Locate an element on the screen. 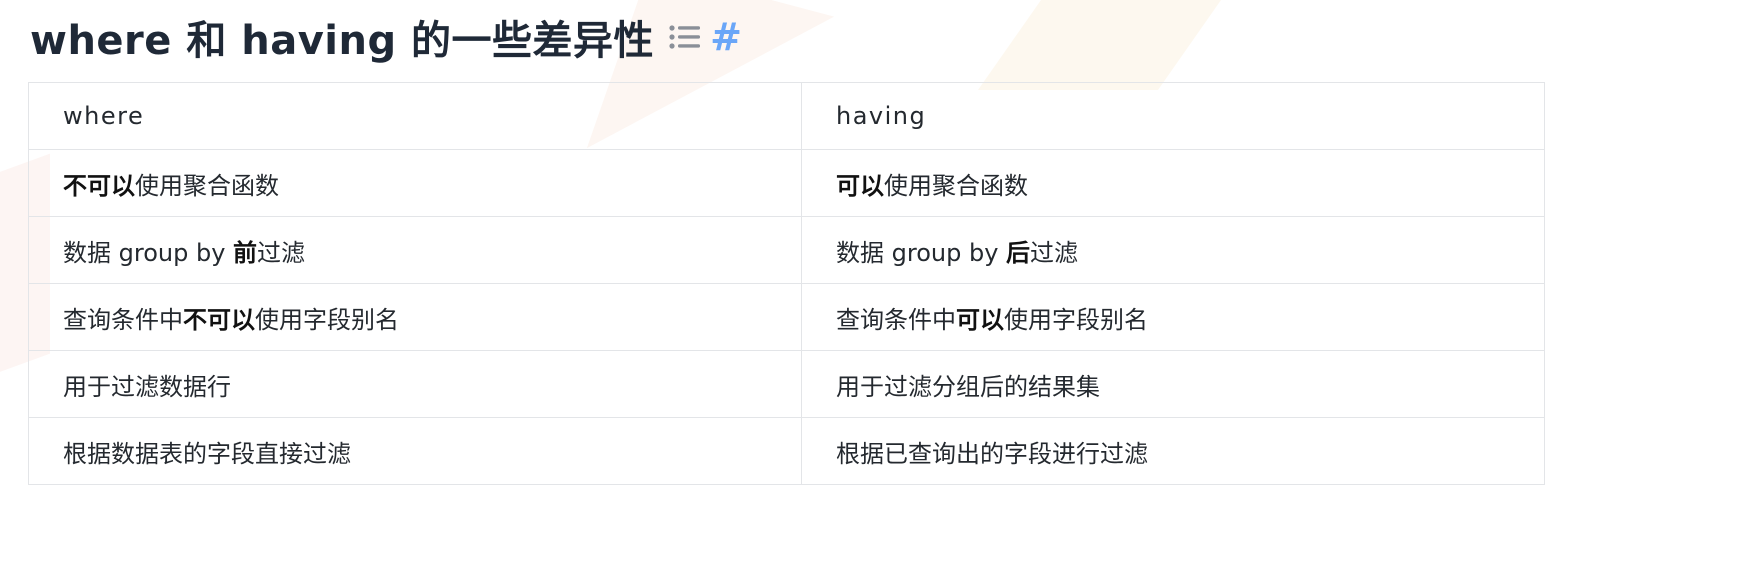 This screenshot has height=581, width=1746. cell-text: 根据数据表的字段直接过滤 is located at coordinates (207, 453).